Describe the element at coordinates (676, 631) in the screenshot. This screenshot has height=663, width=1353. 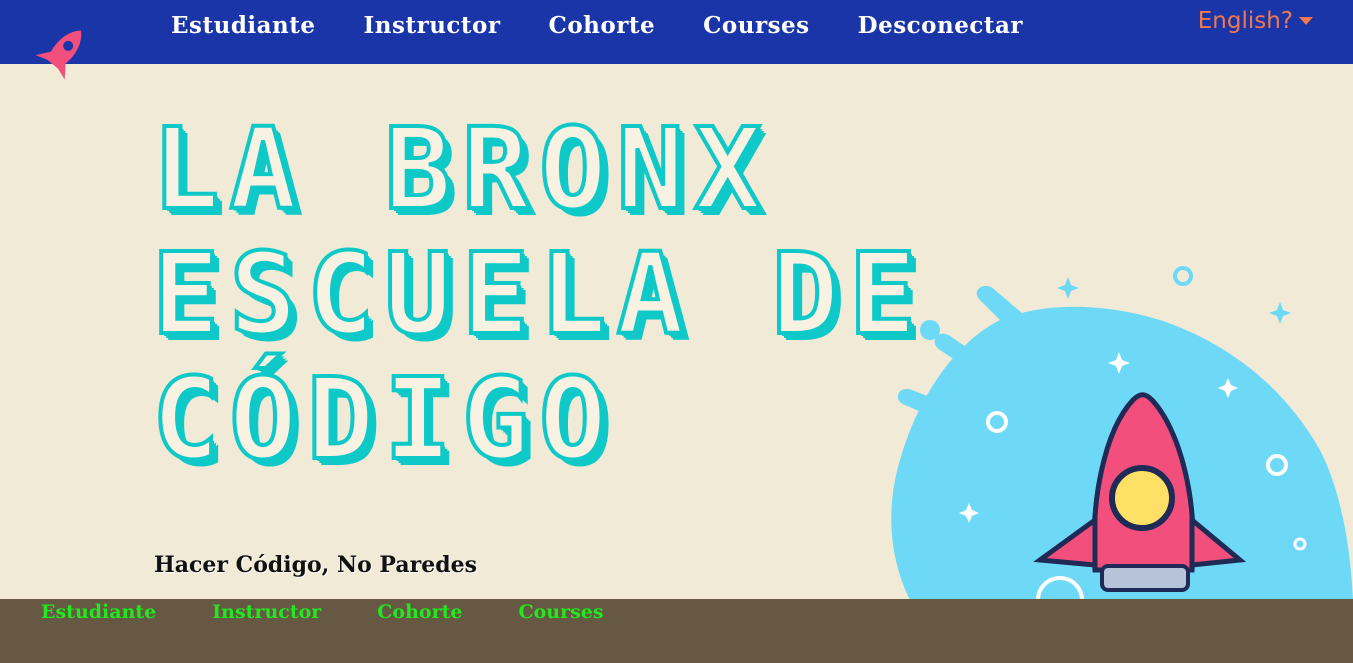
I see `footer: Estudiante Instructor Cohorte Courses` at that location.